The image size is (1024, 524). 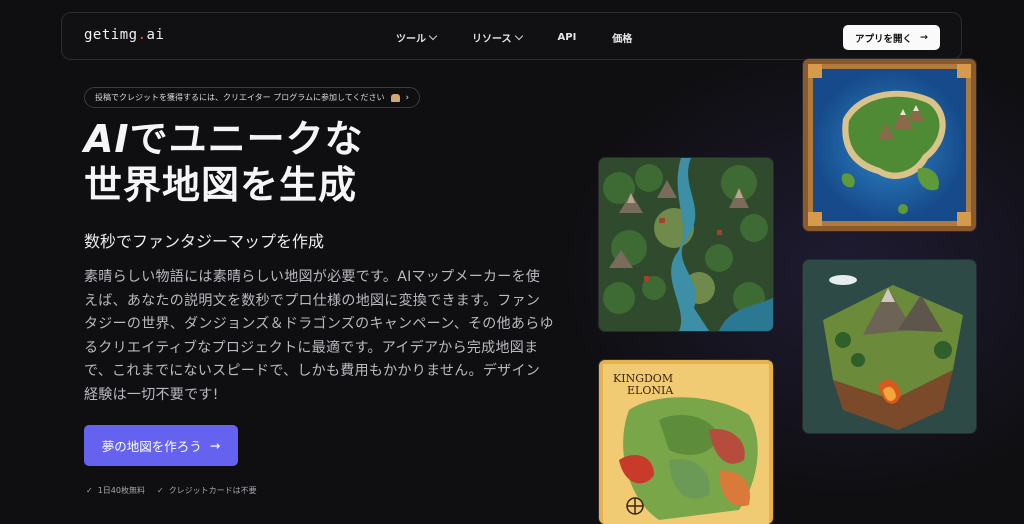 I want to click on open-app-button: アプリを開く →, so click(x=891, y=37).